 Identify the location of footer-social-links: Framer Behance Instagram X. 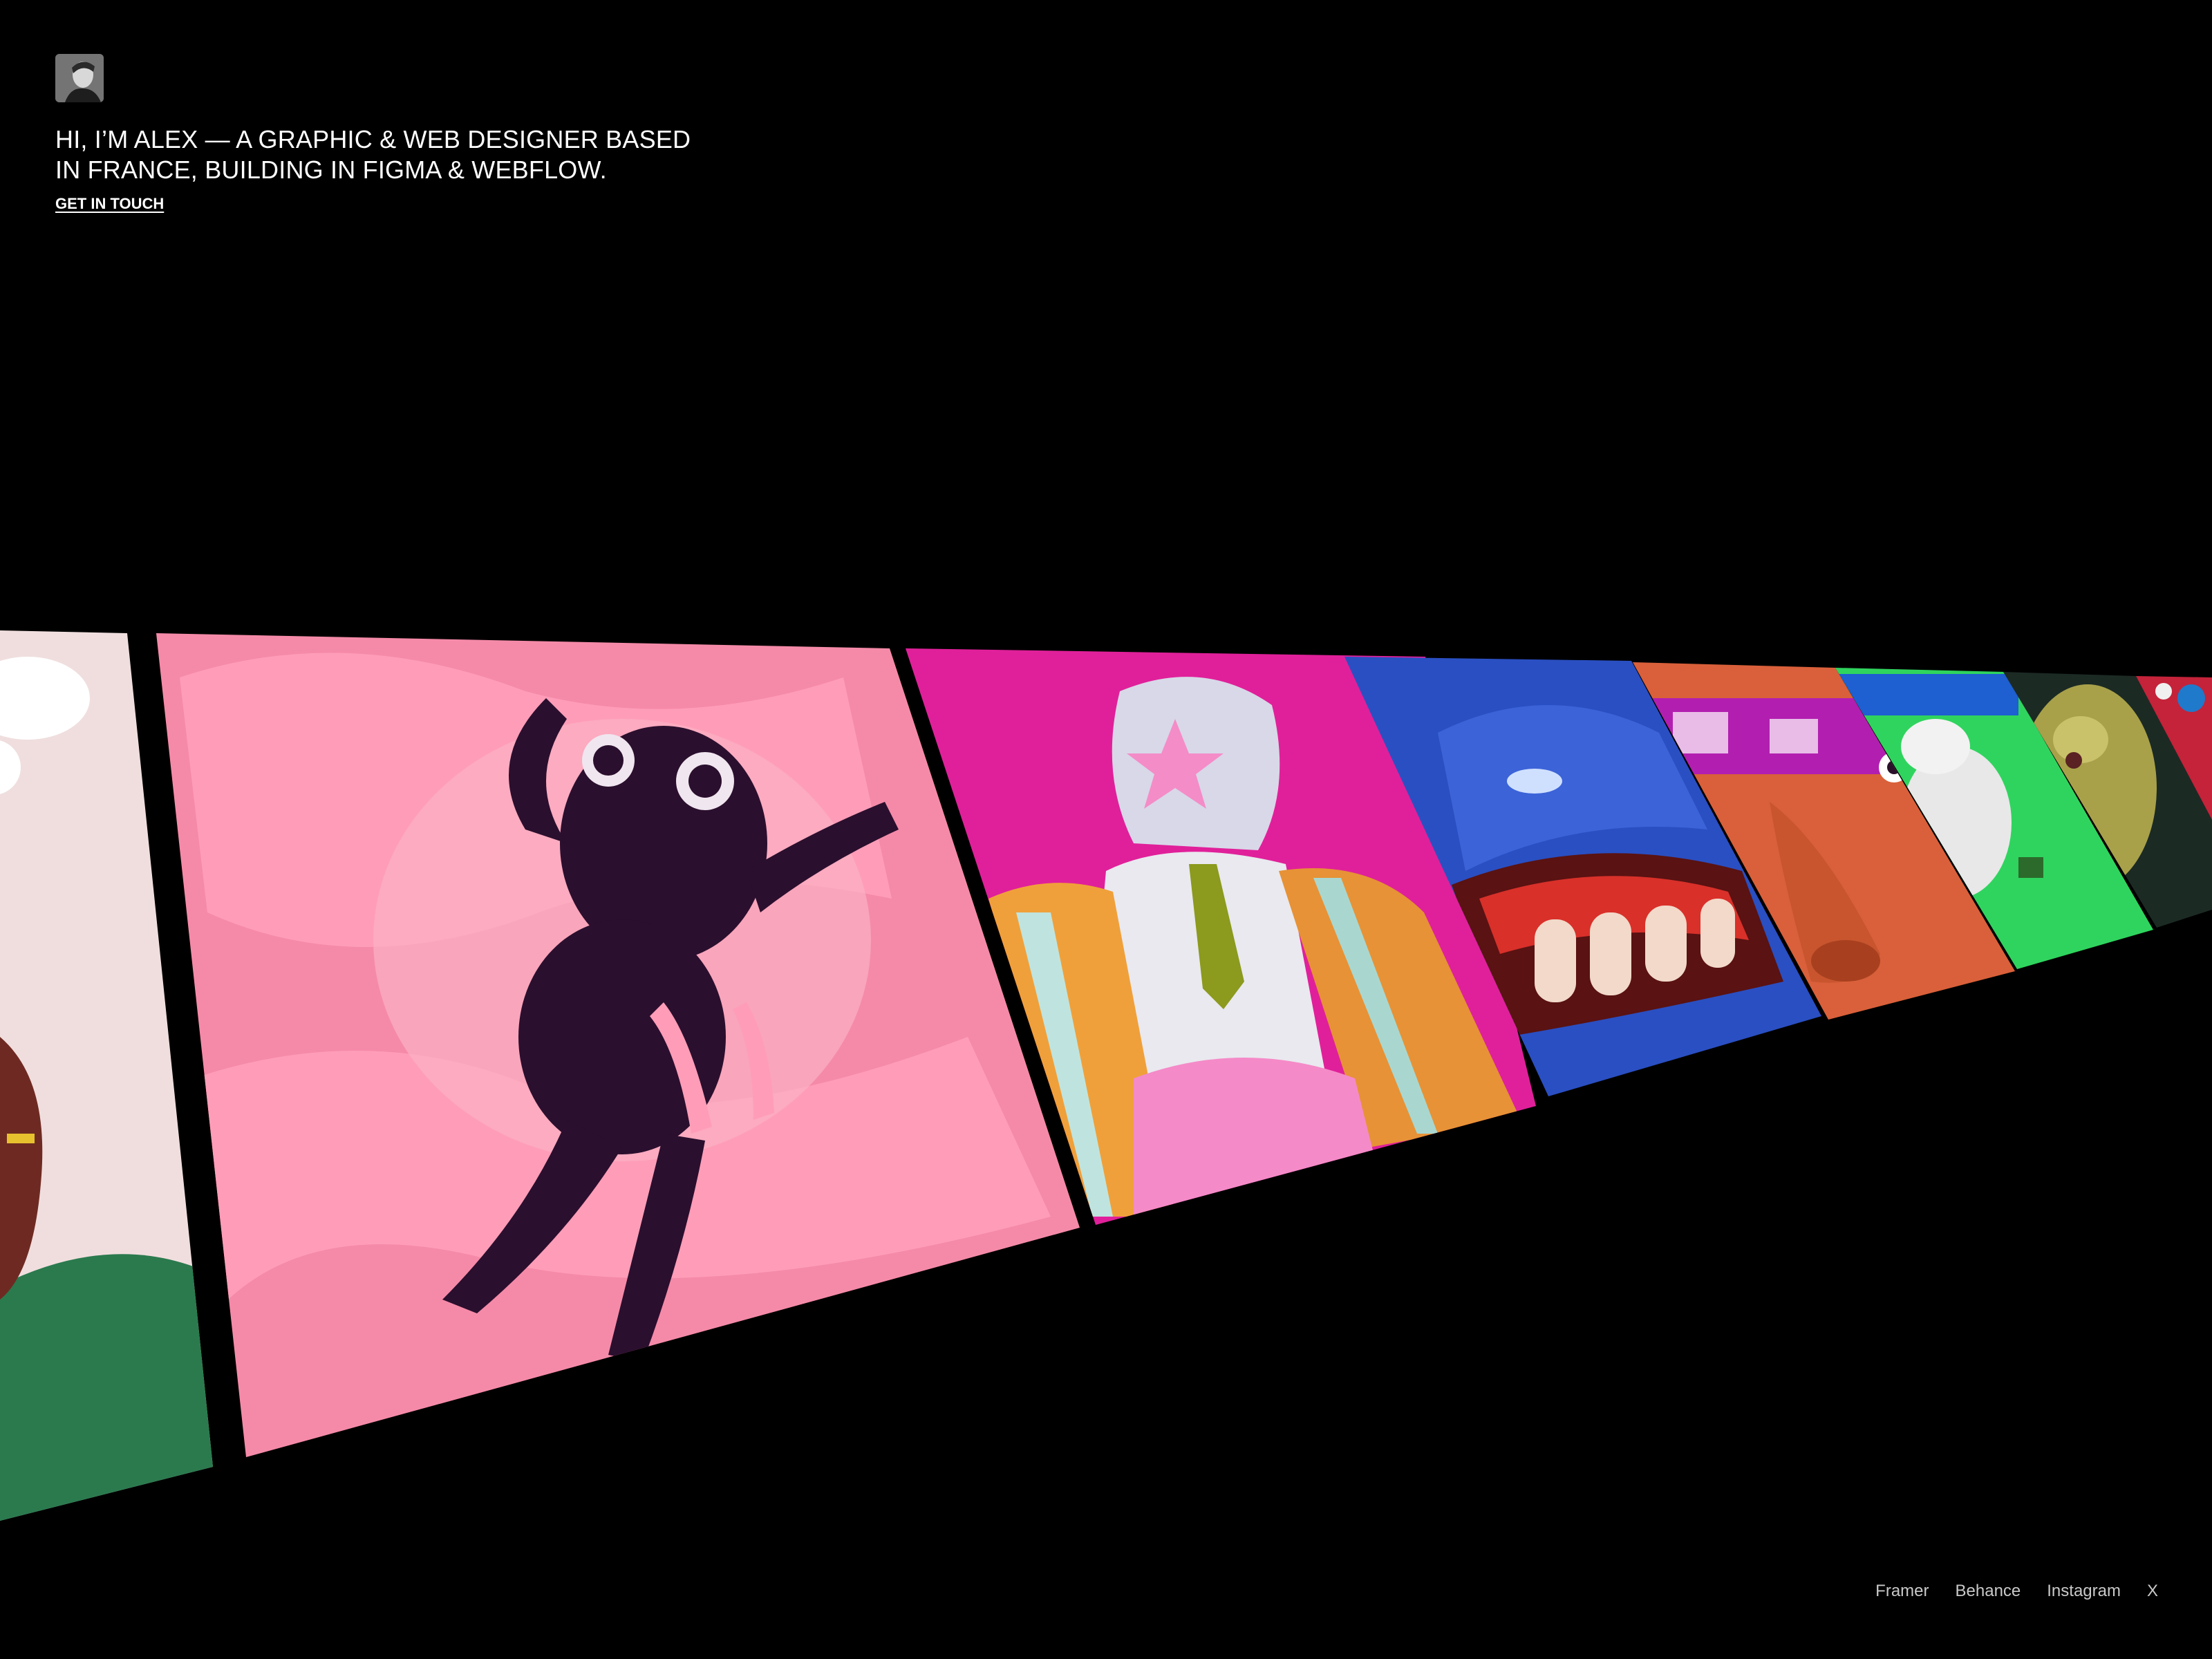
(2017, 1591).